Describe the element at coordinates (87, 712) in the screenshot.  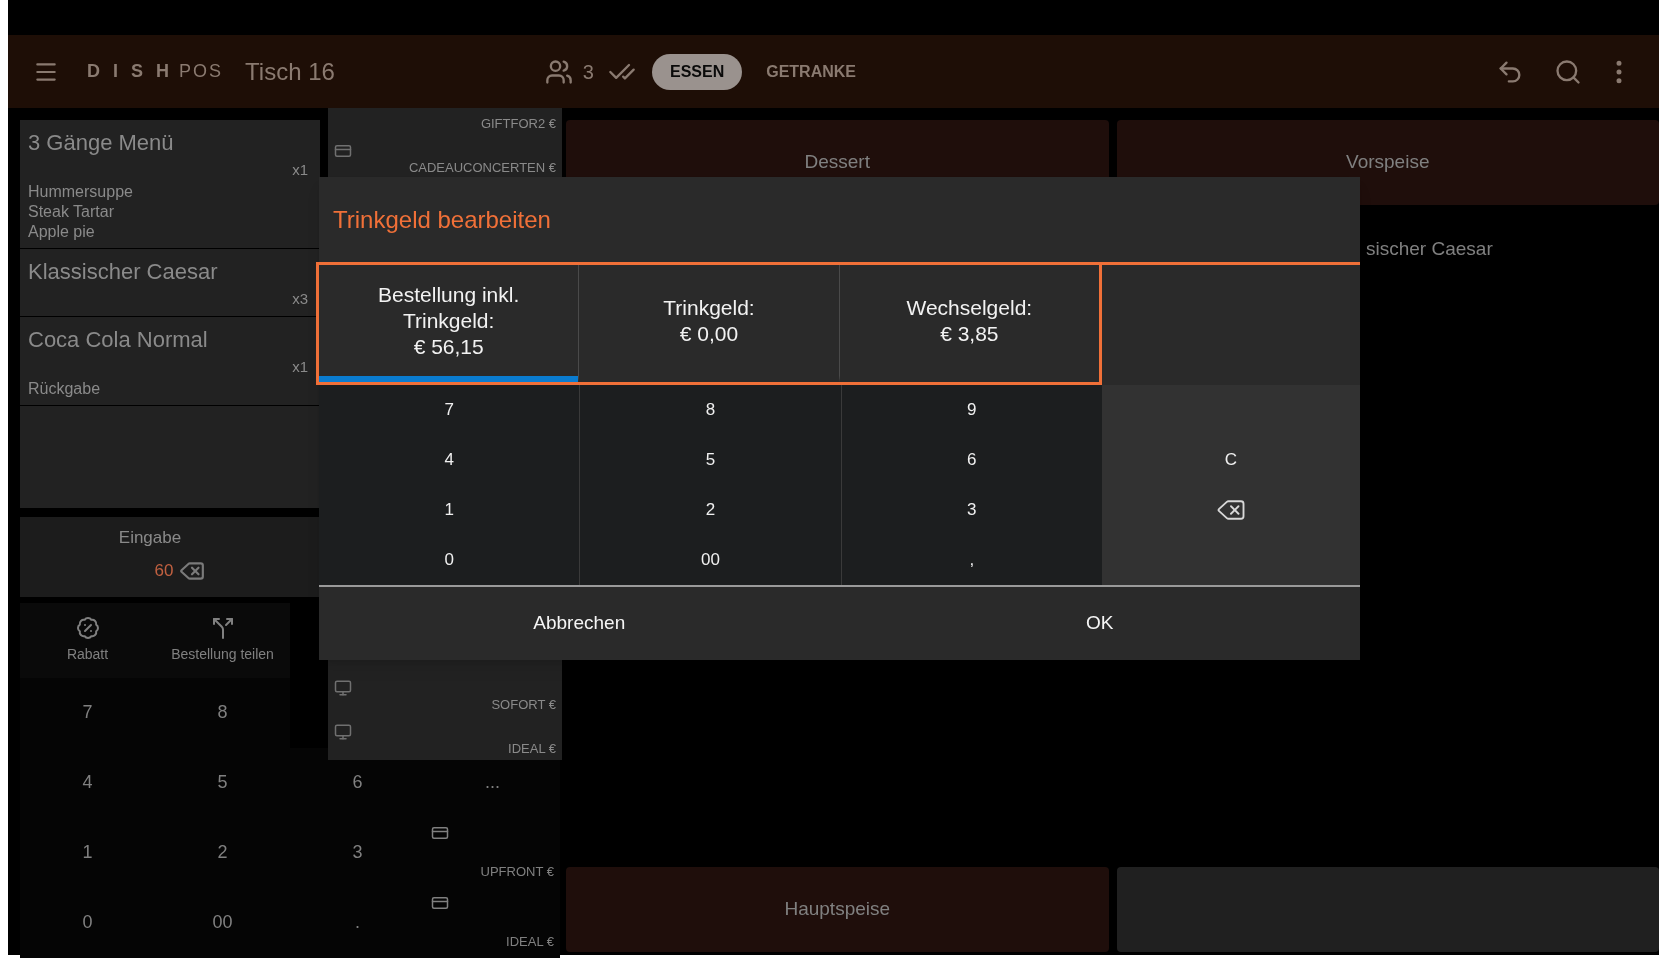
I see `keypad-key: 7` at that location.